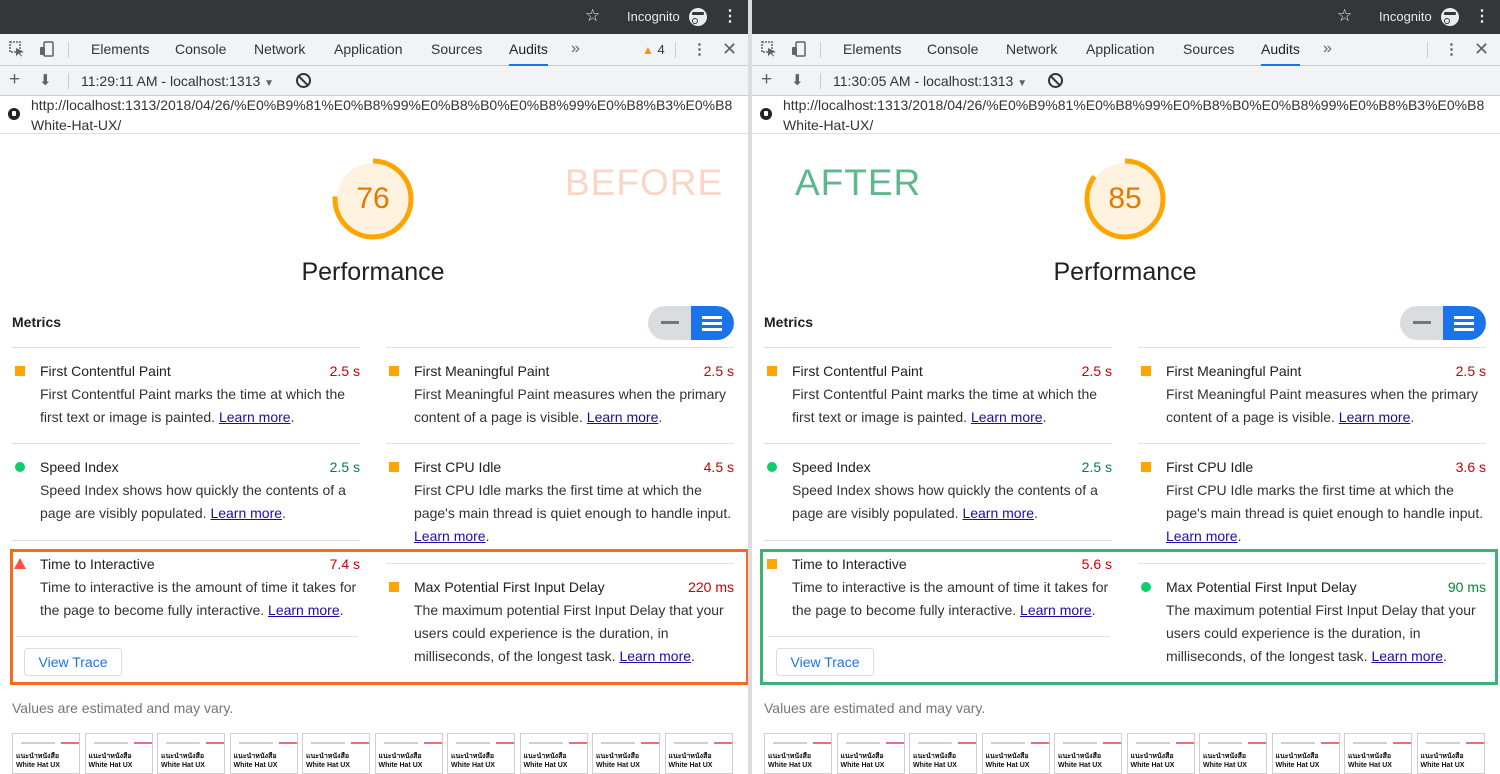 The height and width of the screenshot is (774, 1500). I want to click on report-selector: 11:29:11 AM - localhost:1313 ▼, so click(177, 81).